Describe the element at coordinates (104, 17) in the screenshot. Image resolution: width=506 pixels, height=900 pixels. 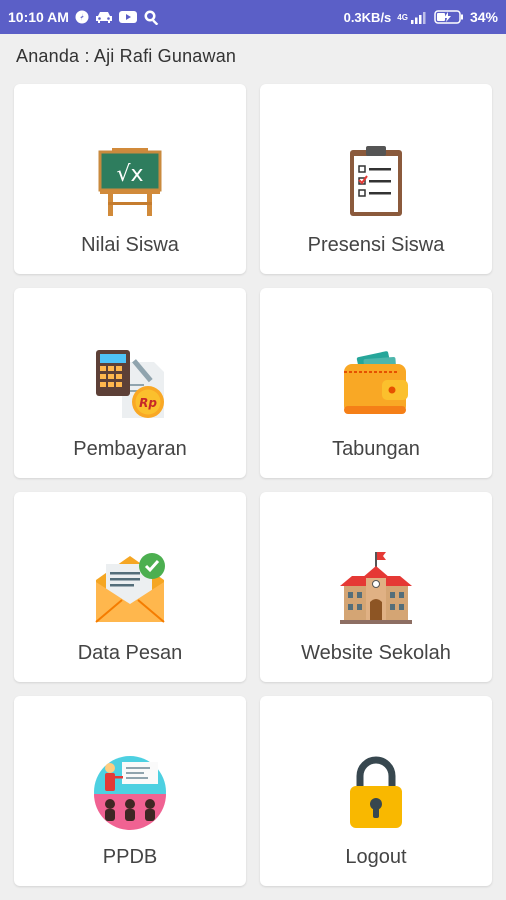
I see `car-icon` at that location.